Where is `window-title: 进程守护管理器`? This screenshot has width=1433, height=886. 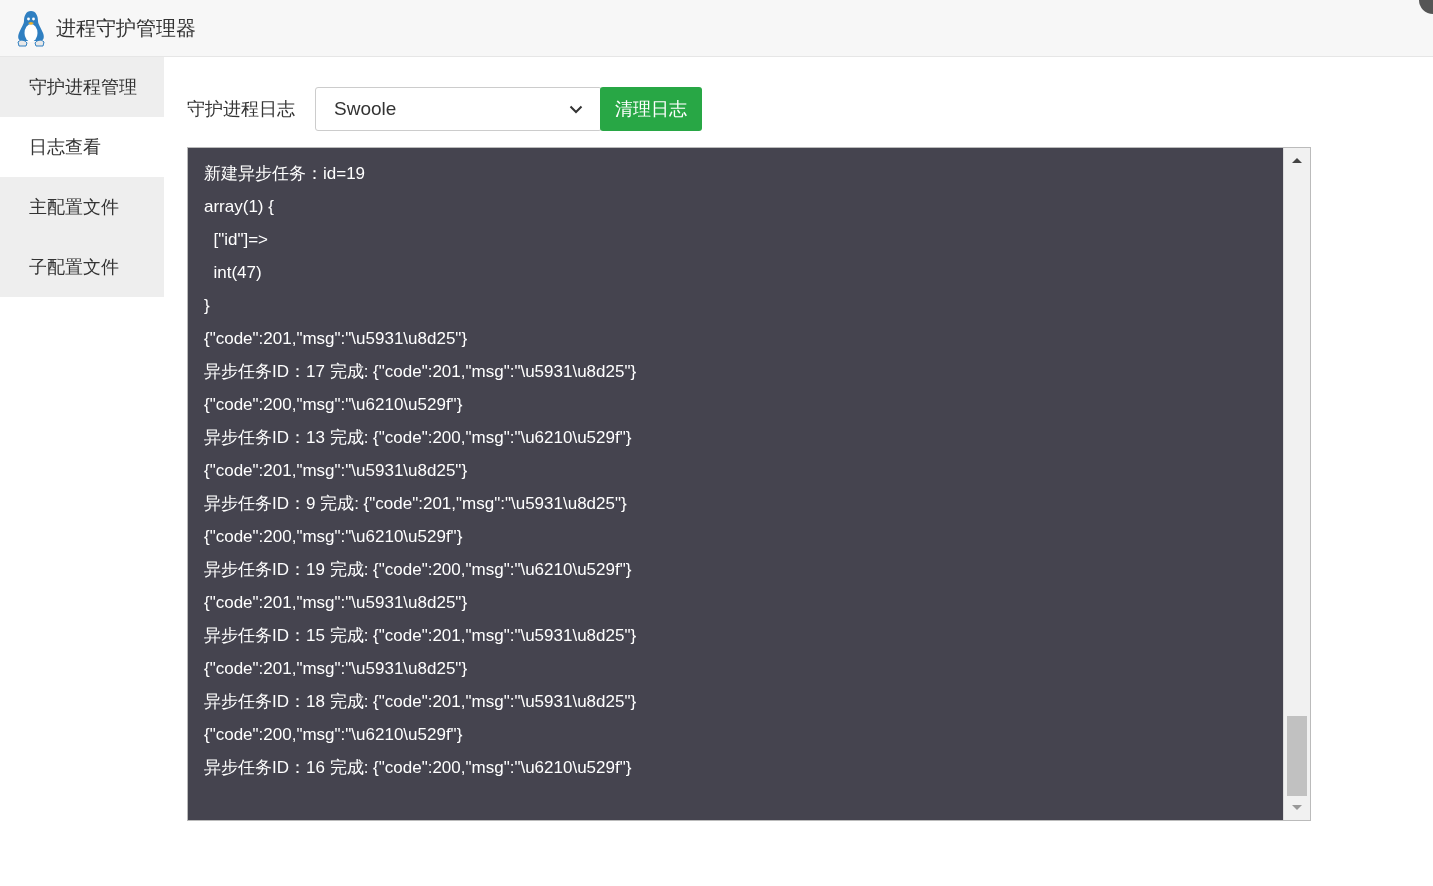 window-title: 进程守护管理器 is located at coordinates (126, 28).